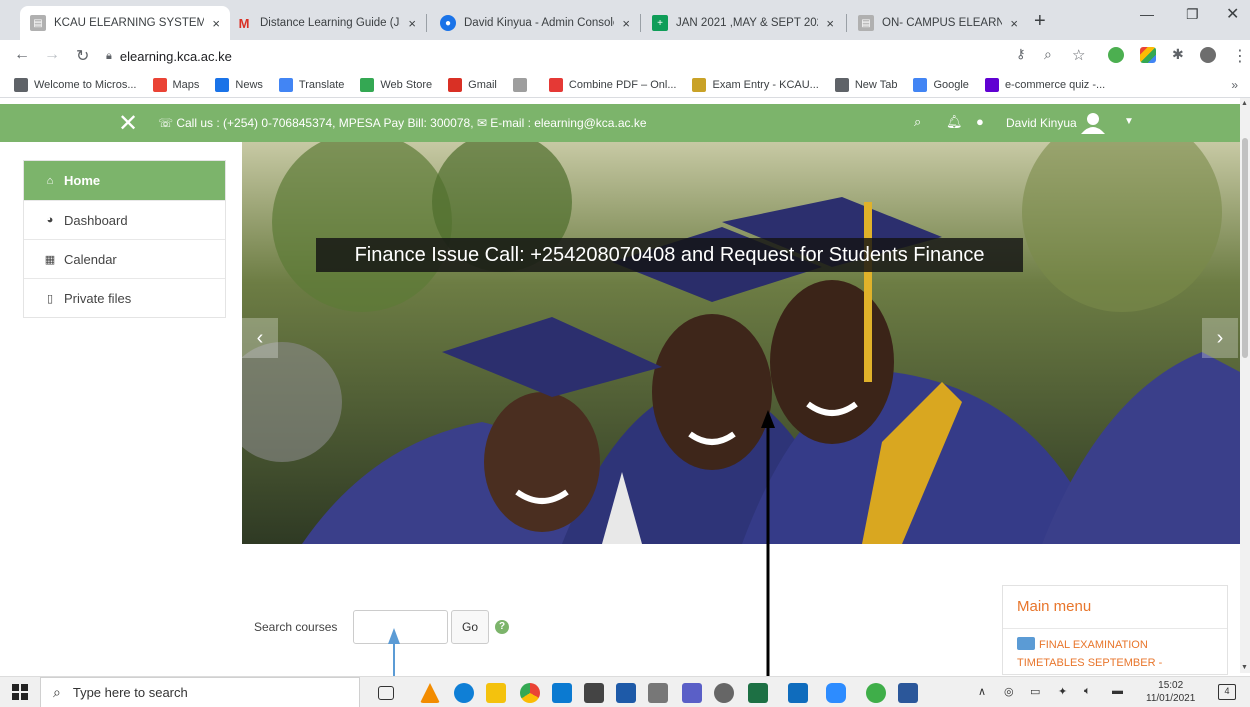  What do you see at coordinates (1227, 692) in the screenshot?
I see `notifications-icon: 4` at bounding box center [1227, 692].